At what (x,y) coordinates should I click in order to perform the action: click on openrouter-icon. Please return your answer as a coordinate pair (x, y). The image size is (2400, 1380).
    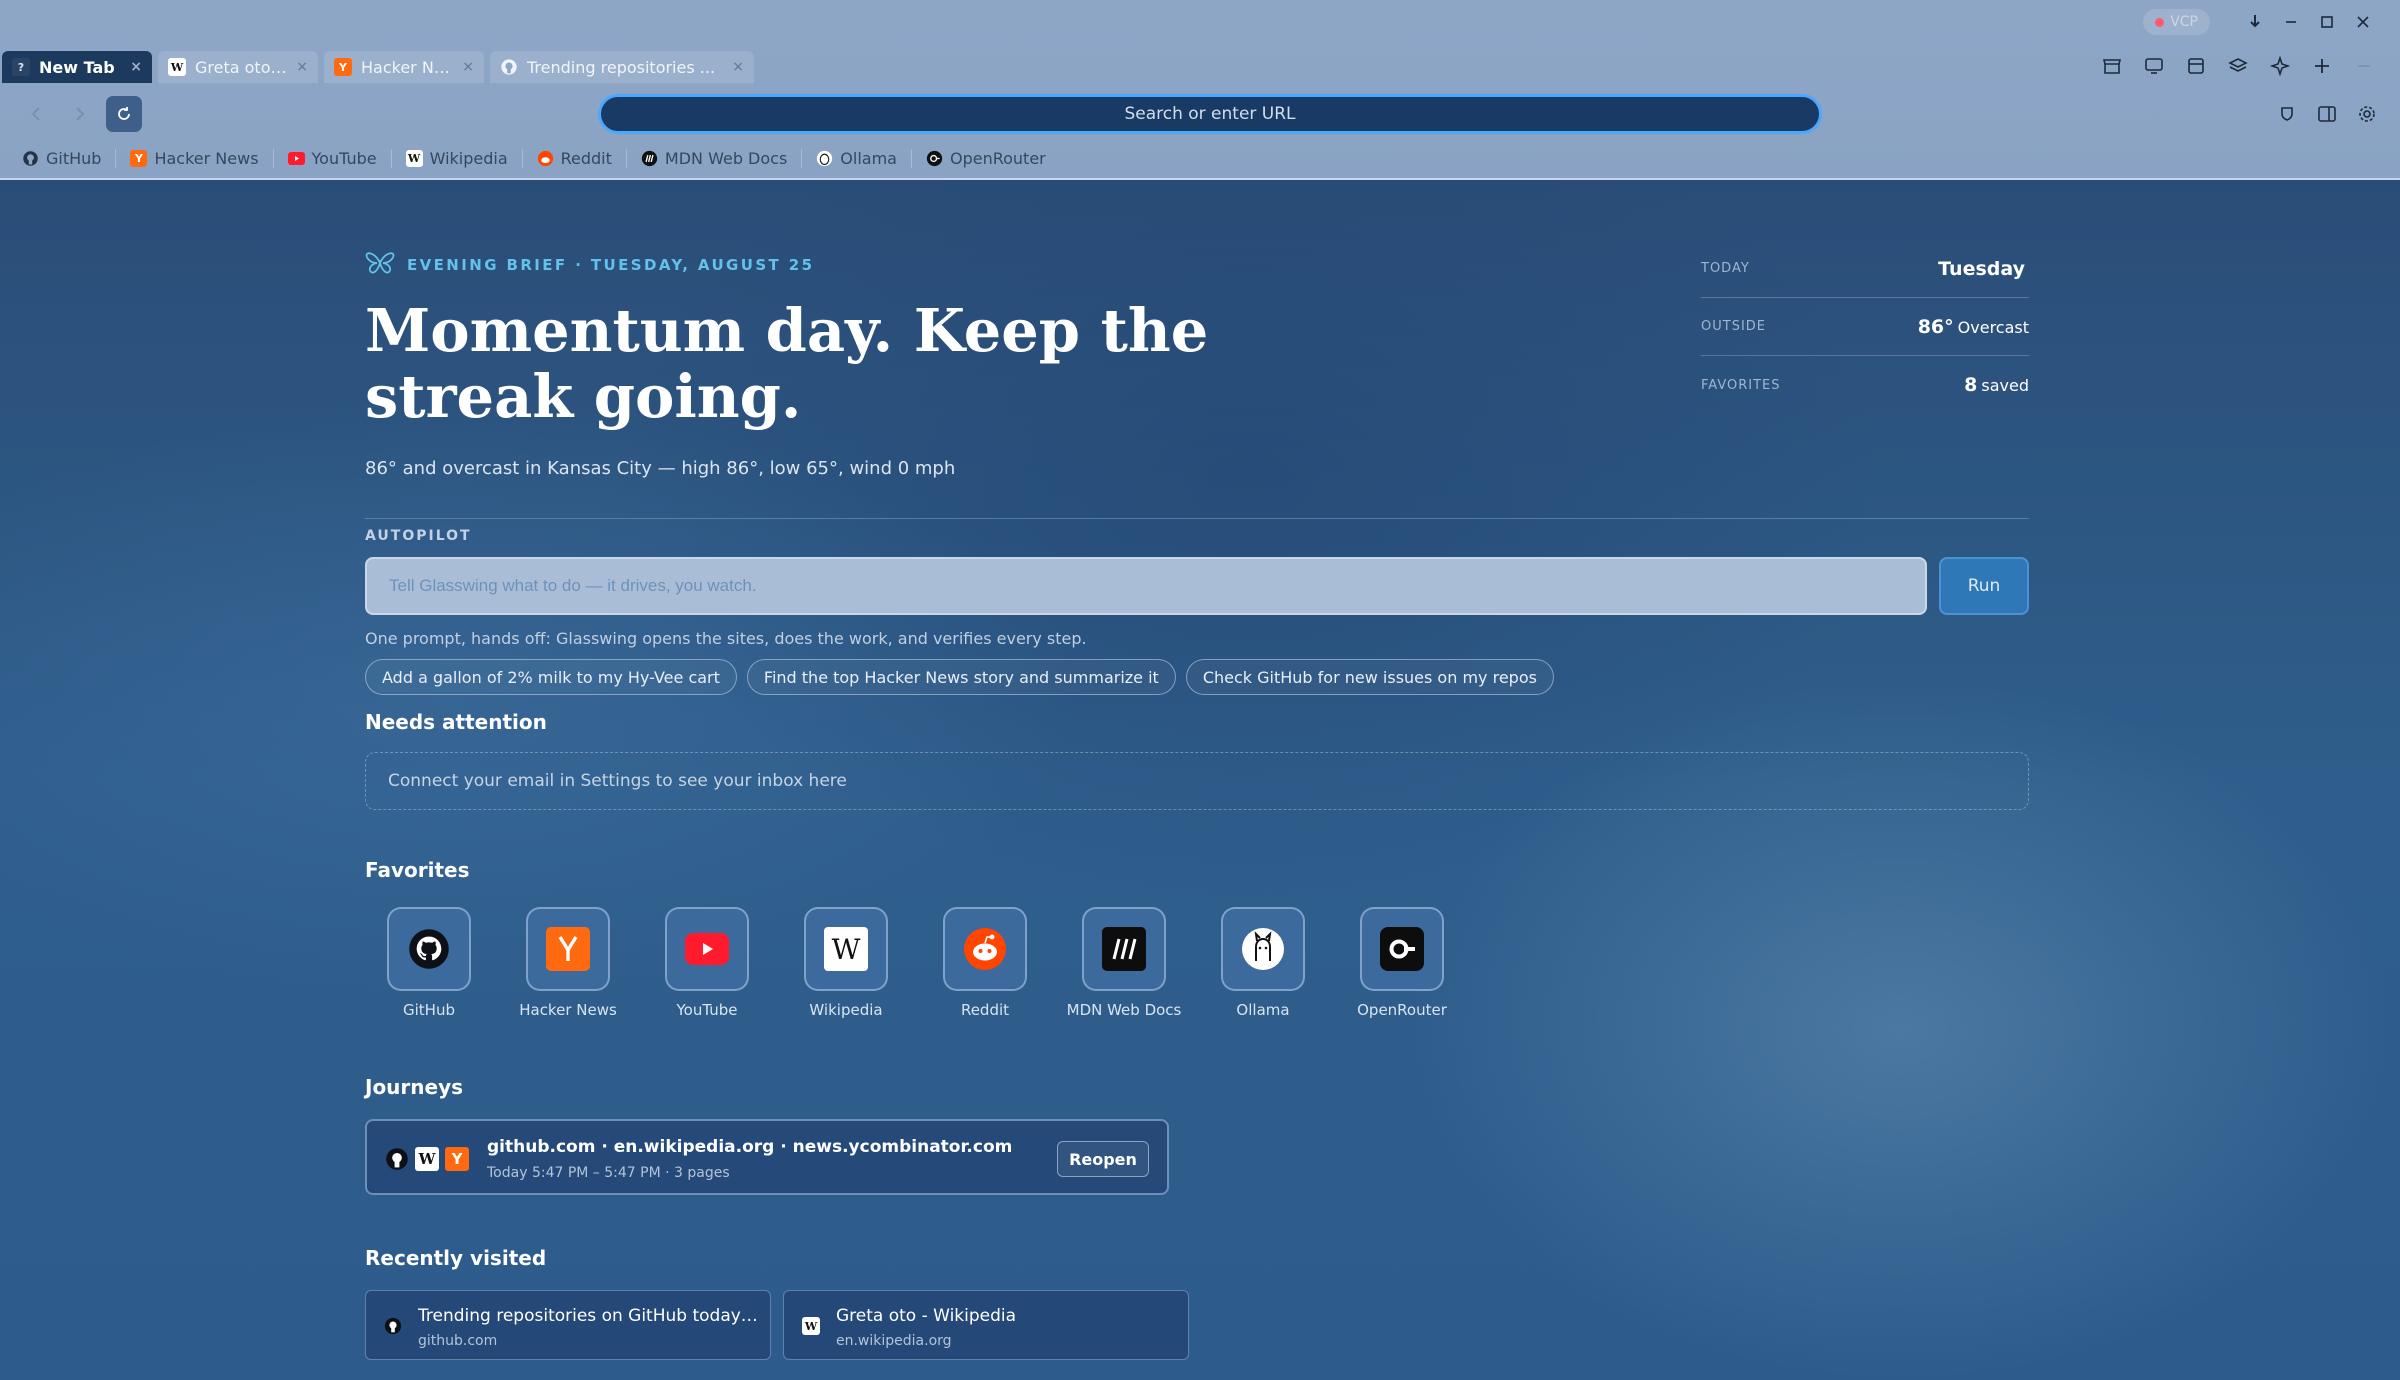
    Looking at the image, I should click on (1402, 949).